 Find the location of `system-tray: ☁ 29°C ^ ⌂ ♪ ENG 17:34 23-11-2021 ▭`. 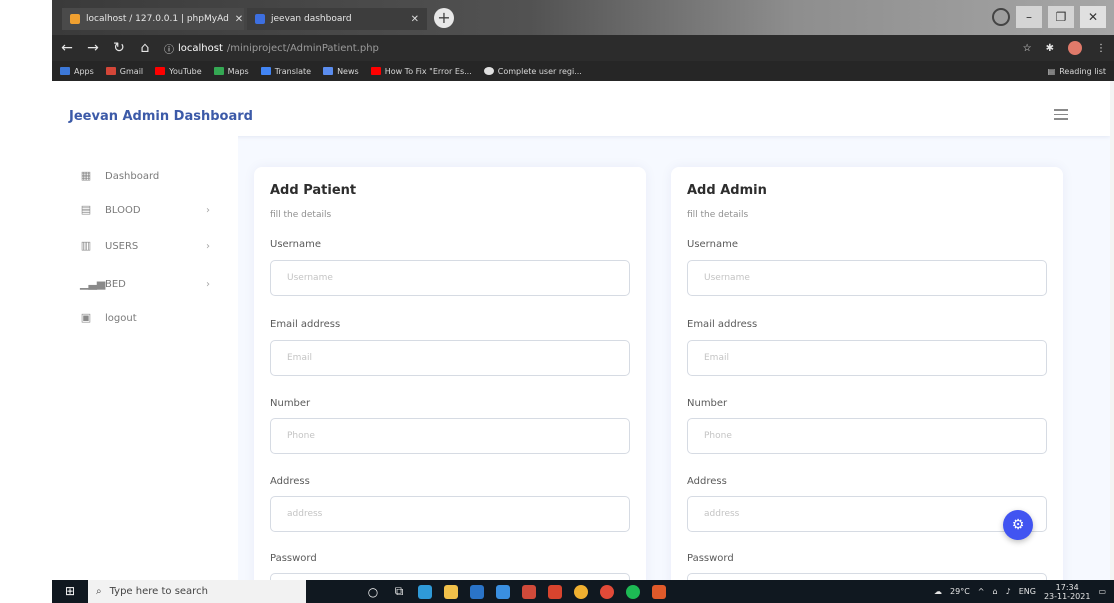

system-tray: ☁ 29°C ^ ⌂ ♪ ENG 17:34 23-11-2021 ▭ is located at coordinates (1024, 592).